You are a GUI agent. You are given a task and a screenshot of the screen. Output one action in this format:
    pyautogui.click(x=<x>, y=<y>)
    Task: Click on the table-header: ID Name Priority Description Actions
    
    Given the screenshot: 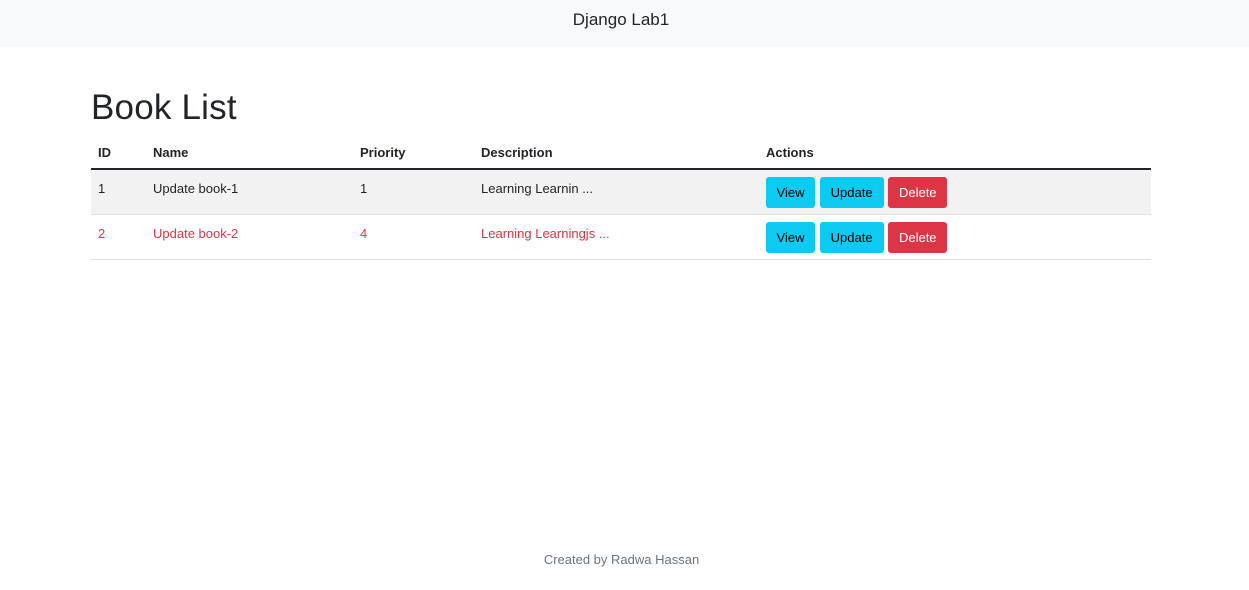 What is the action you would take?
    pyautogui.click(x=621, y=153)
    